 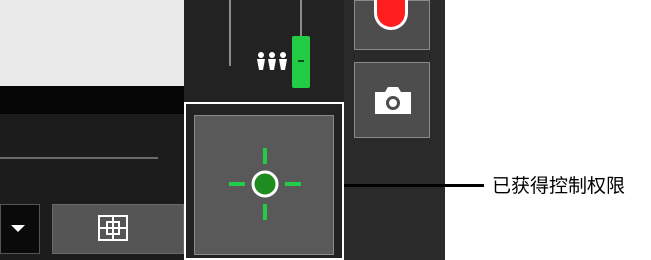 I want to click on callout-line, so click(x=414, y=185).